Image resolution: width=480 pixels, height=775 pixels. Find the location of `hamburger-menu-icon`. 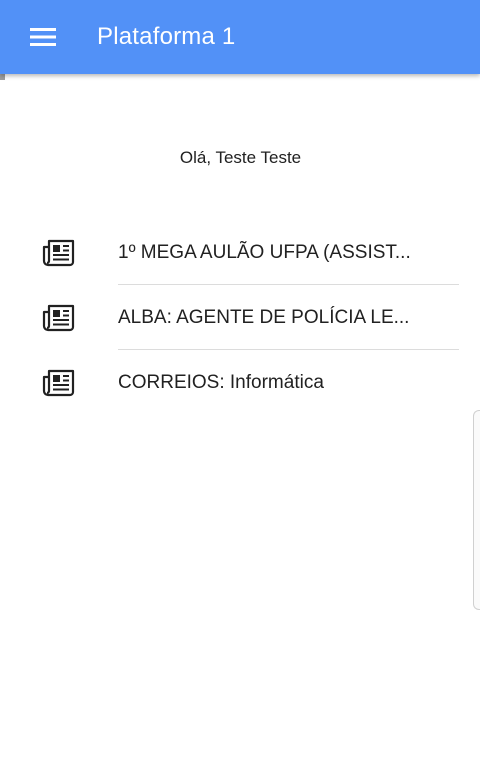

hamburger-menu-icon is located at coordinates (43, 37).